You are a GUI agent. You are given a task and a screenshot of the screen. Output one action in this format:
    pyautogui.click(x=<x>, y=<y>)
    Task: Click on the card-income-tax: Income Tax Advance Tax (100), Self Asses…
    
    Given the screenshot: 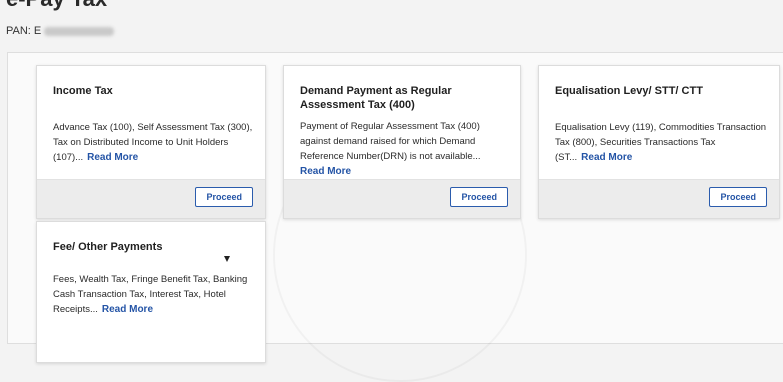 What is the action you would take?
    pyautogui.click(x=151, y=142)
    